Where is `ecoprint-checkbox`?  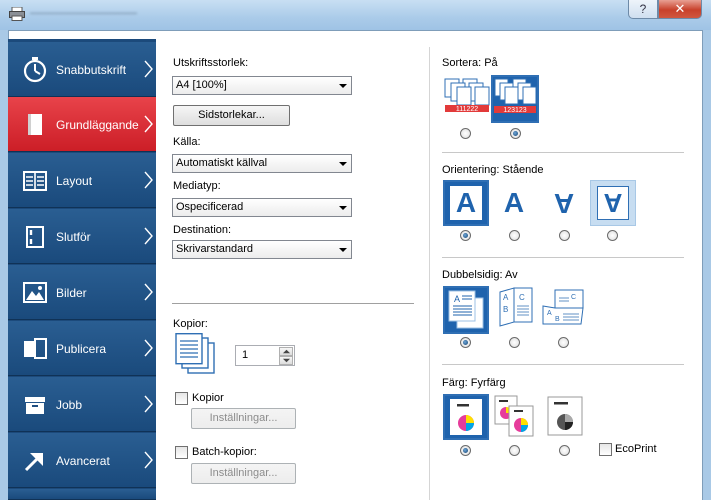 ecoprint-checkbox is located at coordinates (605, 449).